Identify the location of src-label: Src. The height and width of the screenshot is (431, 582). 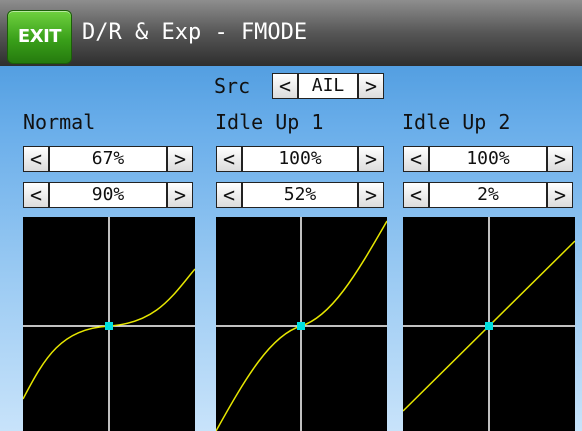
(232, 86).